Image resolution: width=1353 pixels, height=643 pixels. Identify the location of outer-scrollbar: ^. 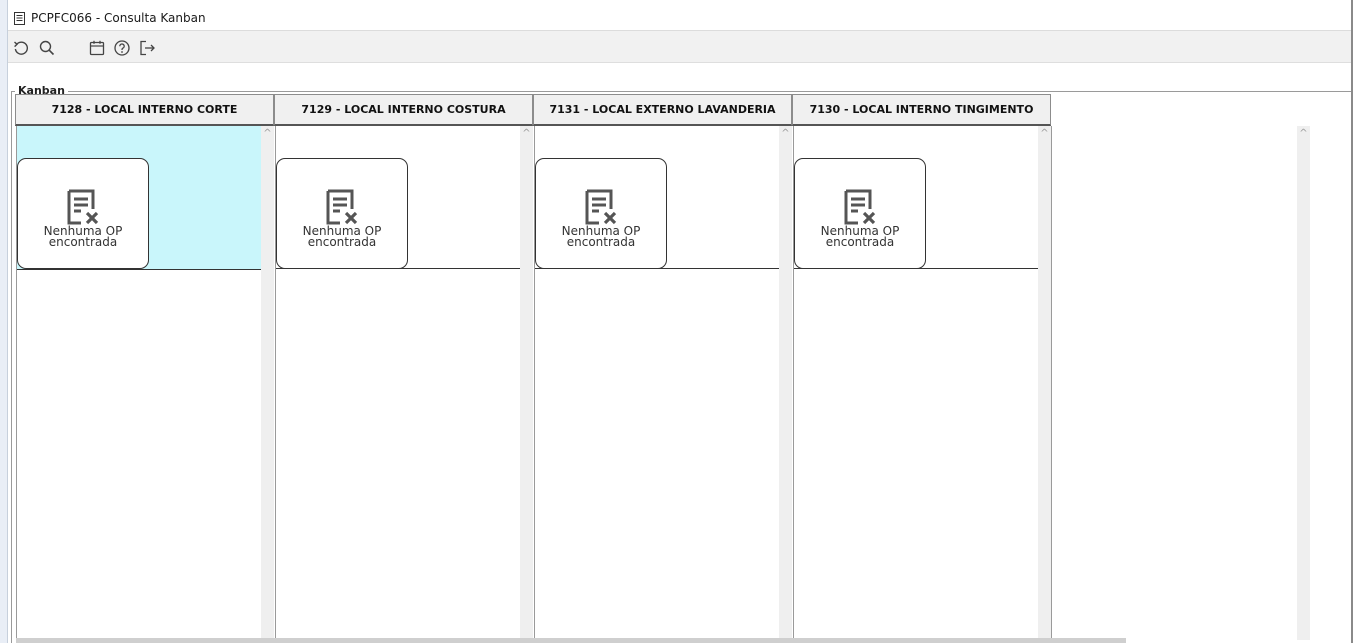
(1303, 383).